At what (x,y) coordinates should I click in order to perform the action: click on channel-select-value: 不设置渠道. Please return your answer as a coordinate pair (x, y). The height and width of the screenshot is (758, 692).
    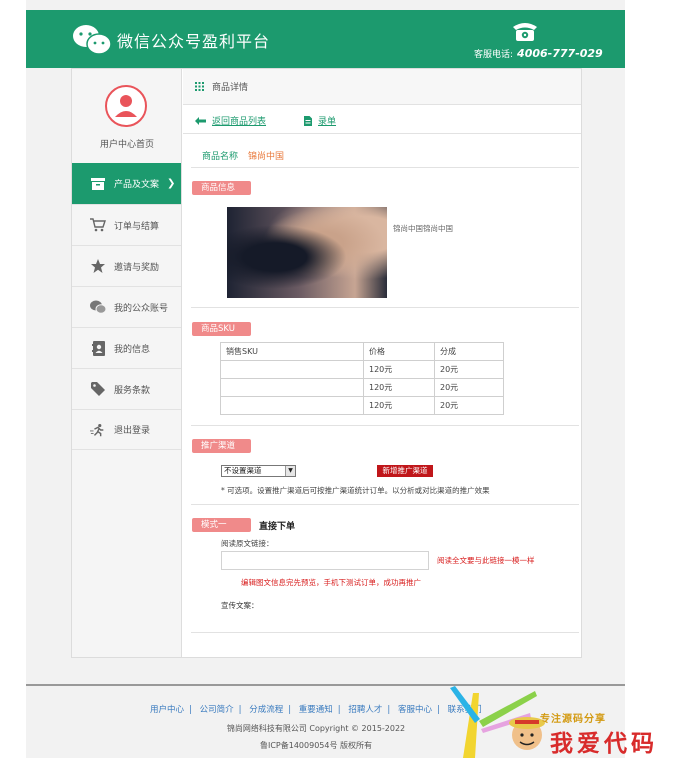
    Looking at the image, I should click on (243, 470).